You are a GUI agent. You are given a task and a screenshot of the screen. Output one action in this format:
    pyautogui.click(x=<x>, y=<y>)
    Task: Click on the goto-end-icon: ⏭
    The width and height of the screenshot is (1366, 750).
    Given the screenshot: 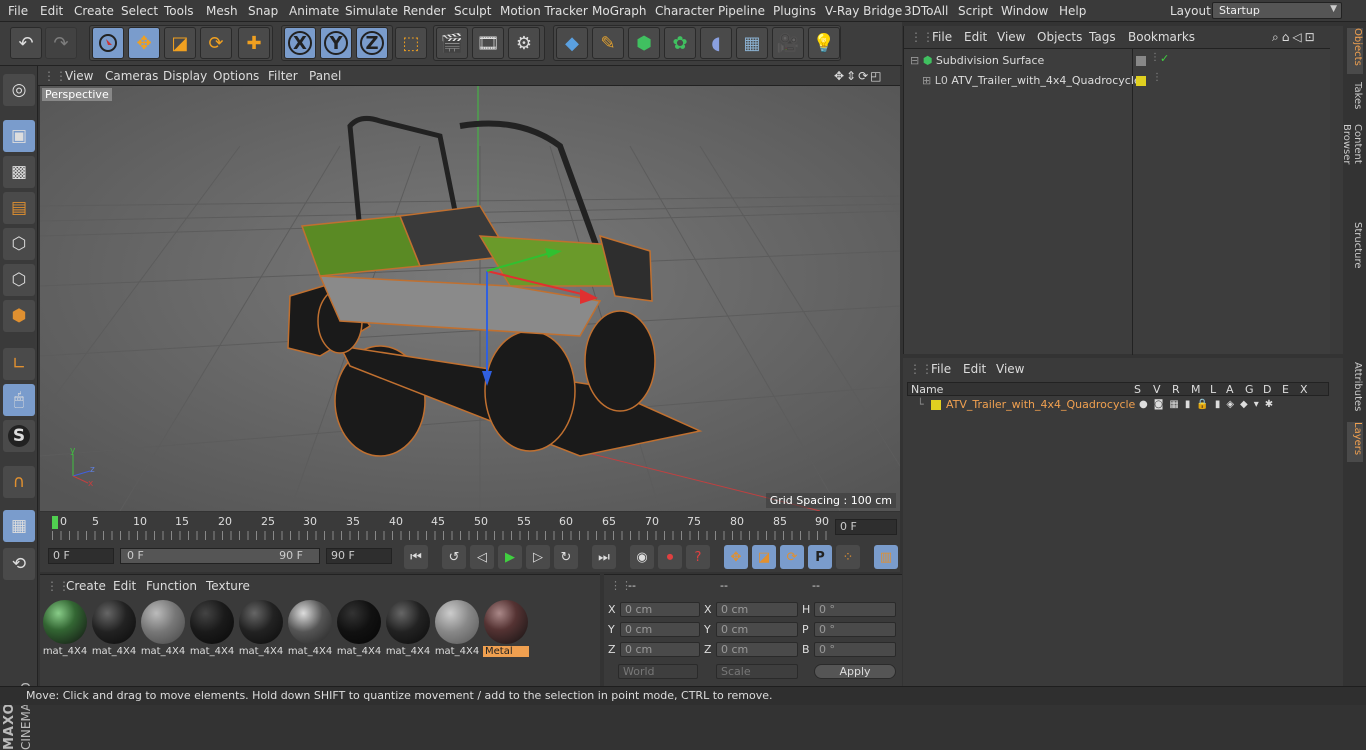 What is the action you would take?
    pyautogui.click(x=604, y=557)
    